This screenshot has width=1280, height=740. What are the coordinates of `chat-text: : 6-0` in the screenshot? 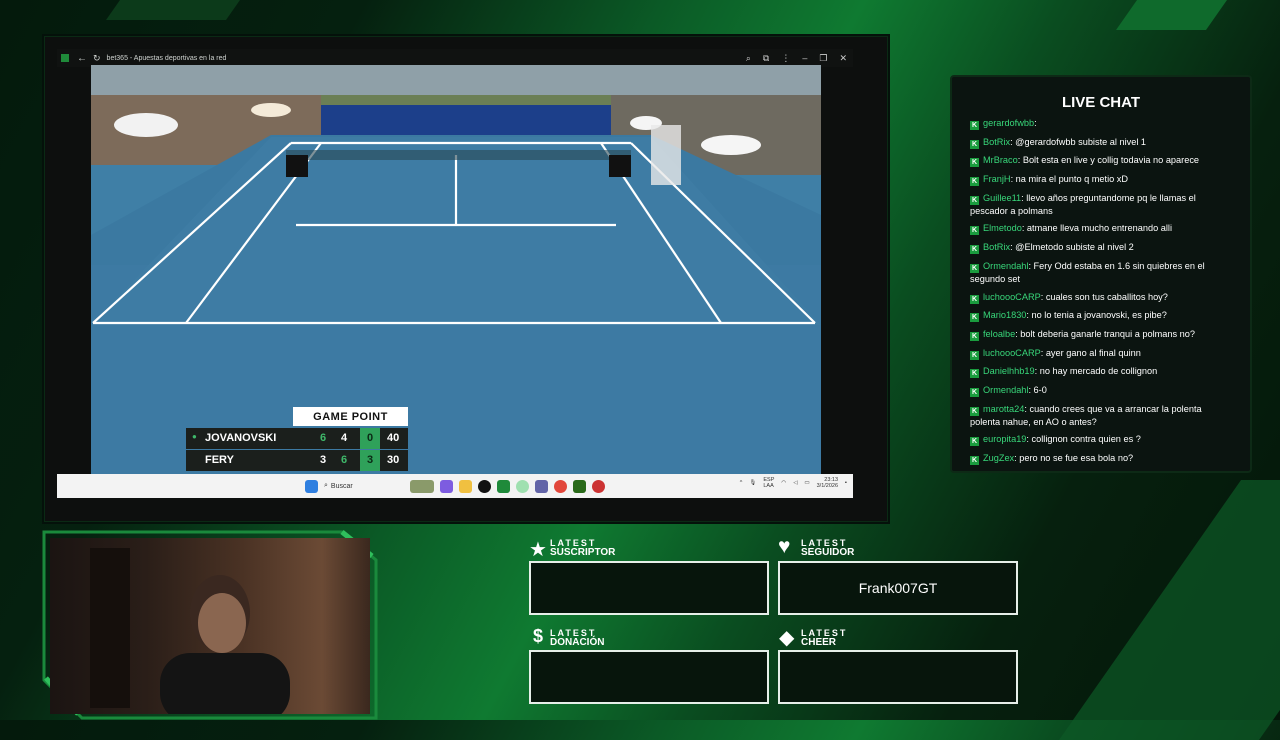 It's located at (1037, 389).